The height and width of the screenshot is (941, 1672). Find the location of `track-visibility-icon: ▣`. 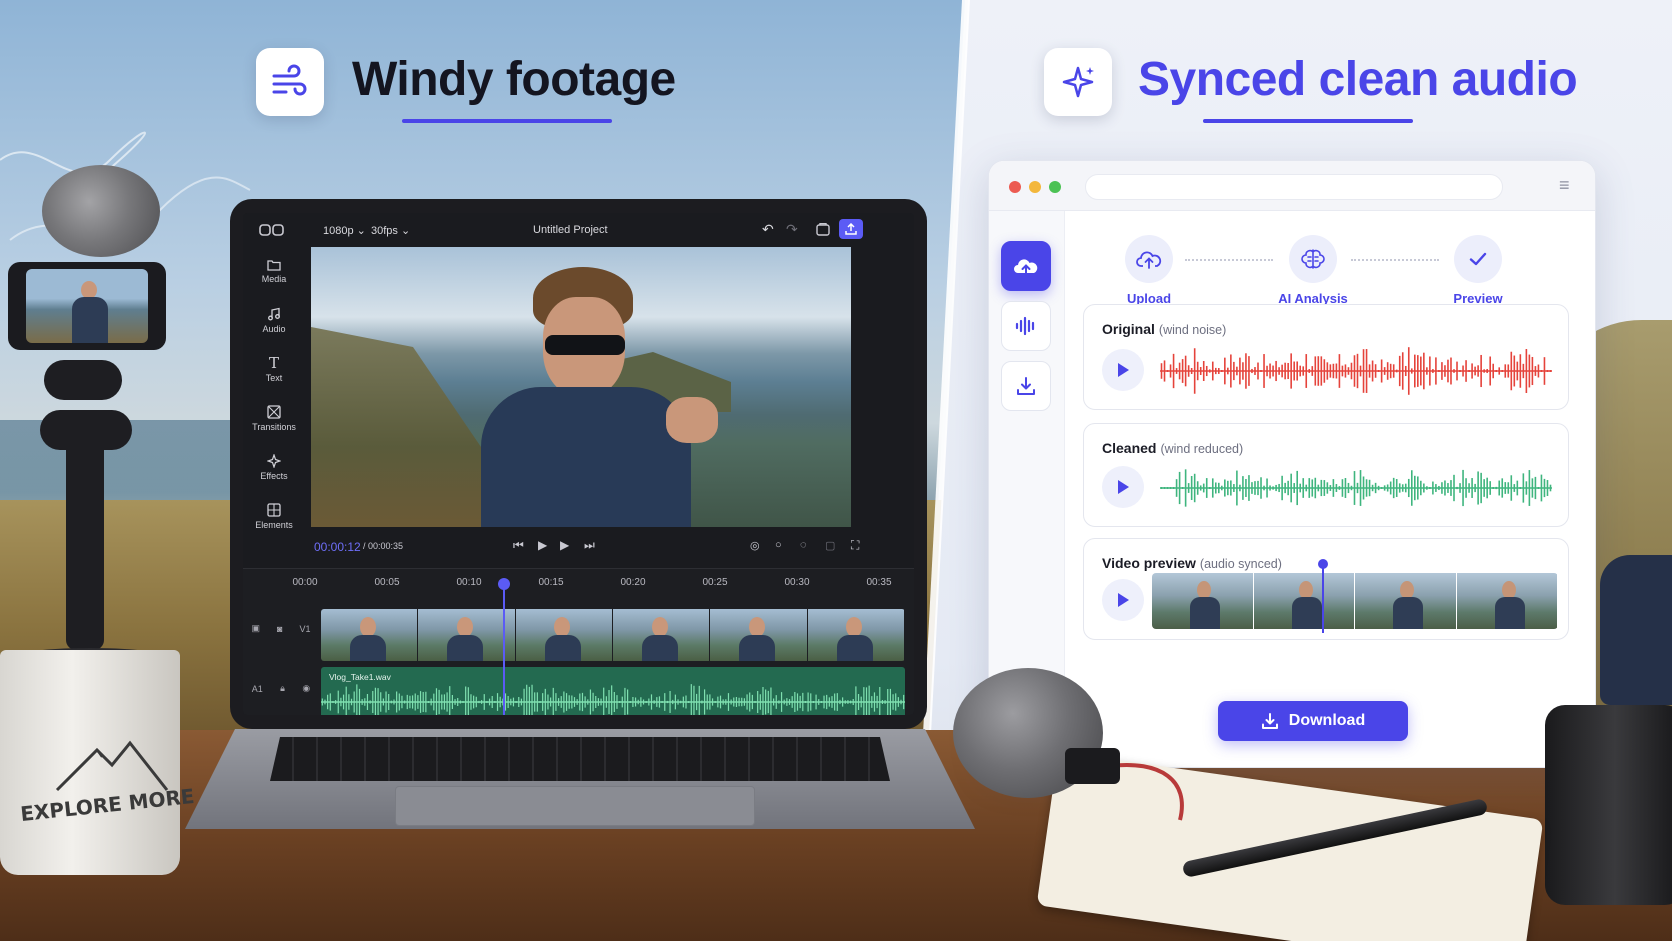

track-visibility-icon: ▣ is located at coordinates (256, 628).